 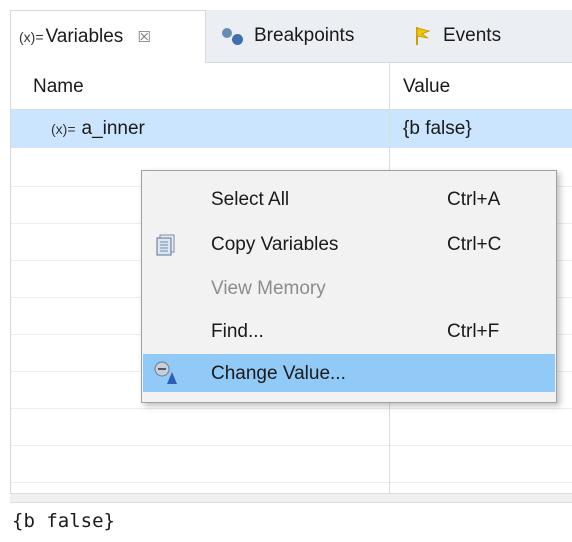 I want to click on menu-item-copy-variables: Copy Variables Ctrl+C, so click(x=349, y=244).